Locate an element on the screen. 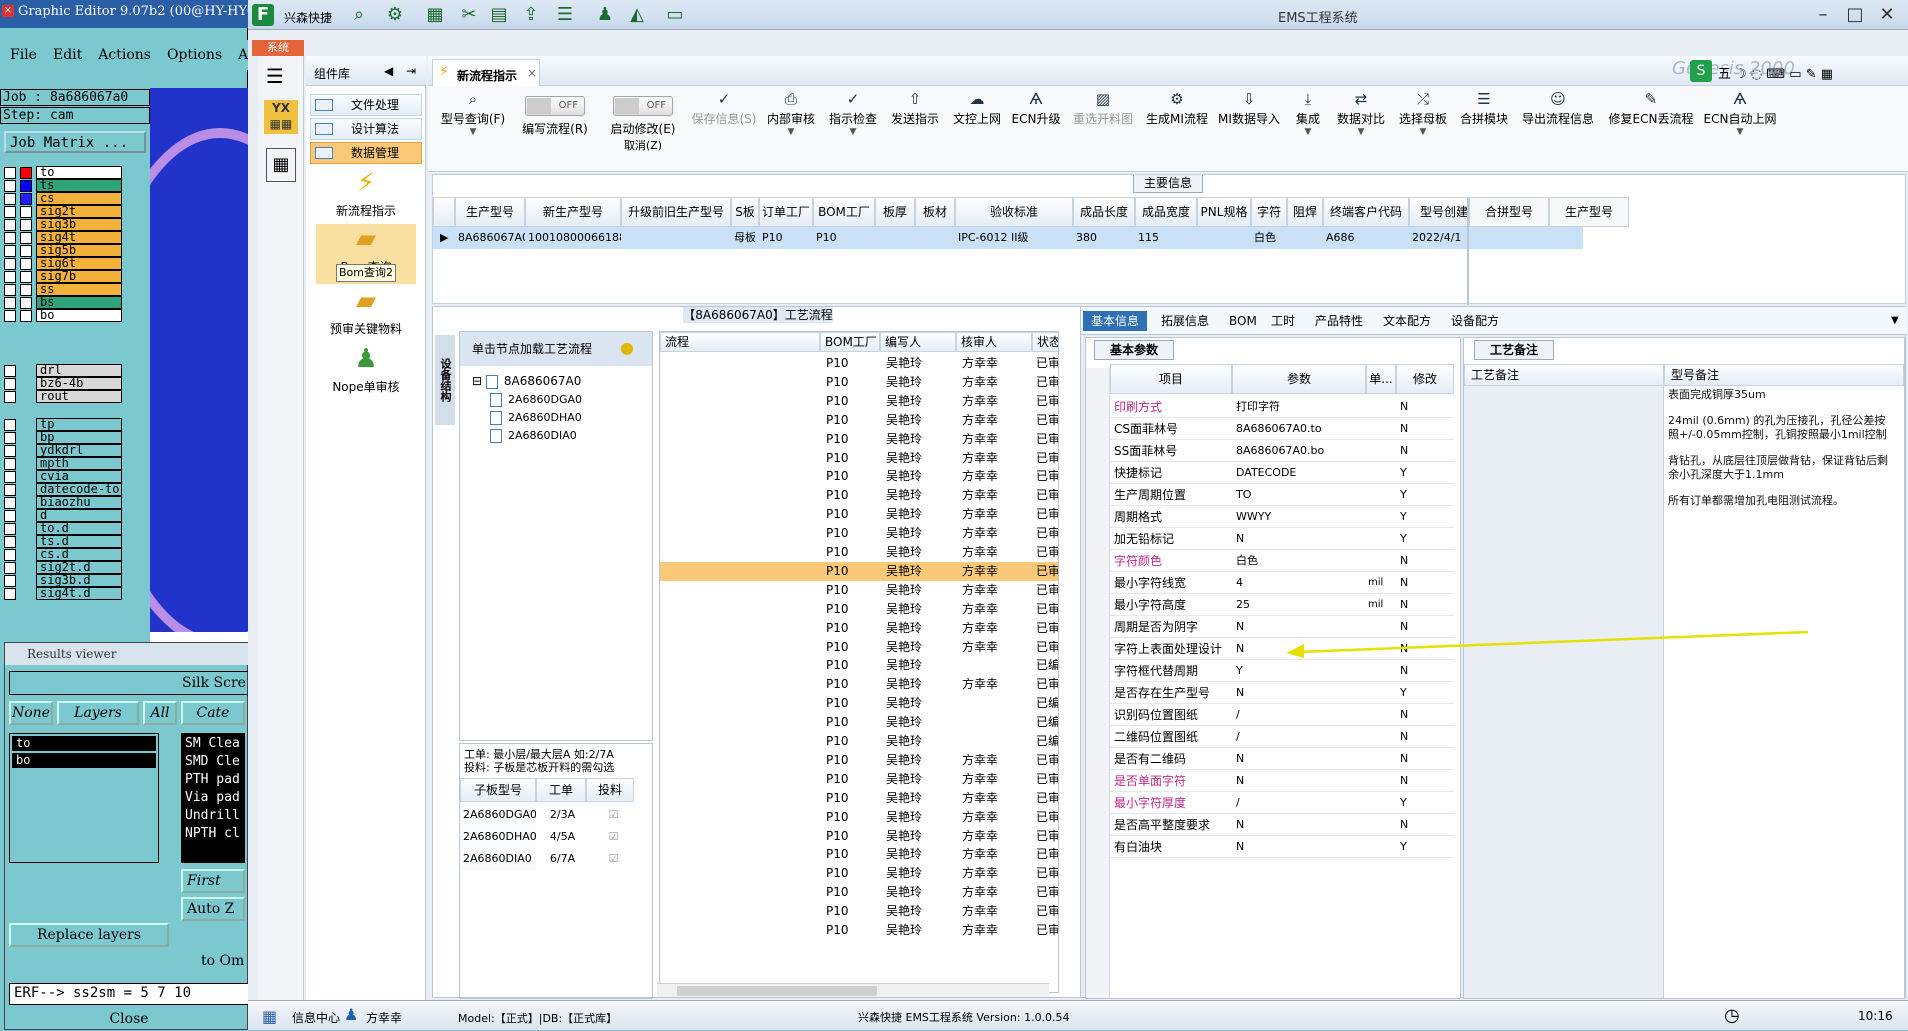  results-layer-item: to is located at coordinates (84, 743).